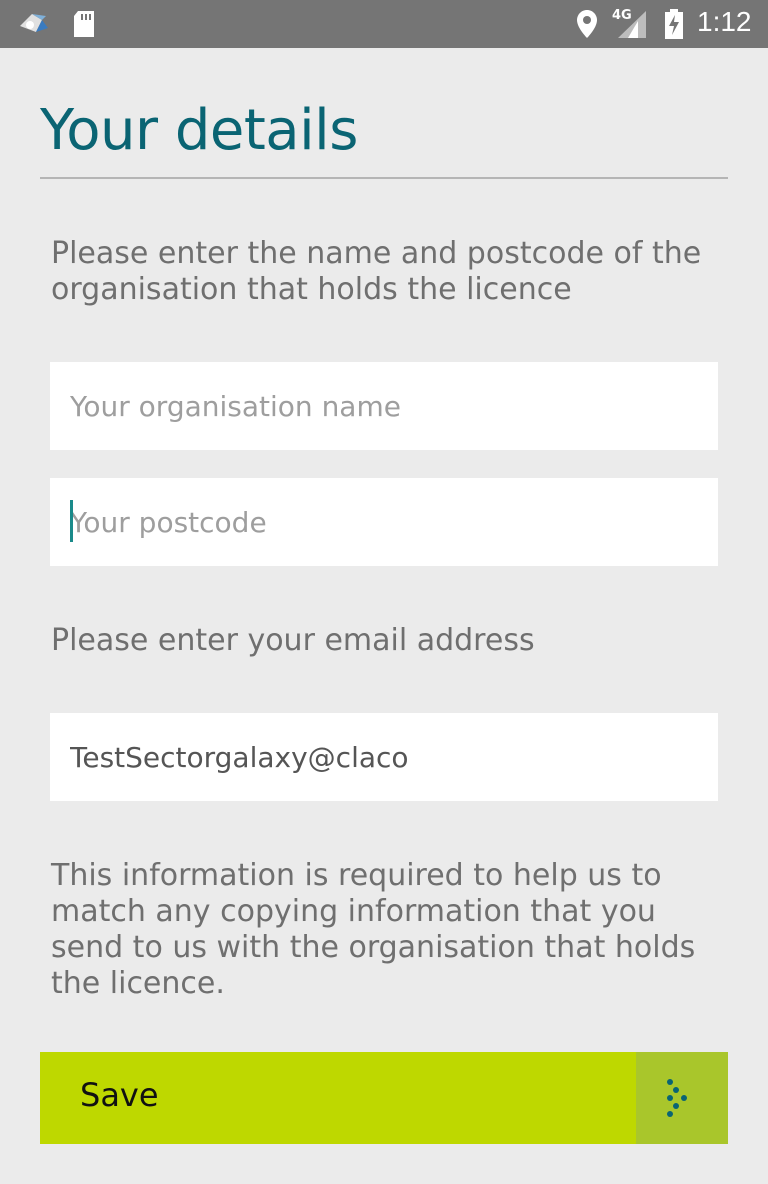  What do you see at coordinates (677, 1098) in the screenshot?
I see `dotted-arrow-icon` at bounding box center [677, 1098].